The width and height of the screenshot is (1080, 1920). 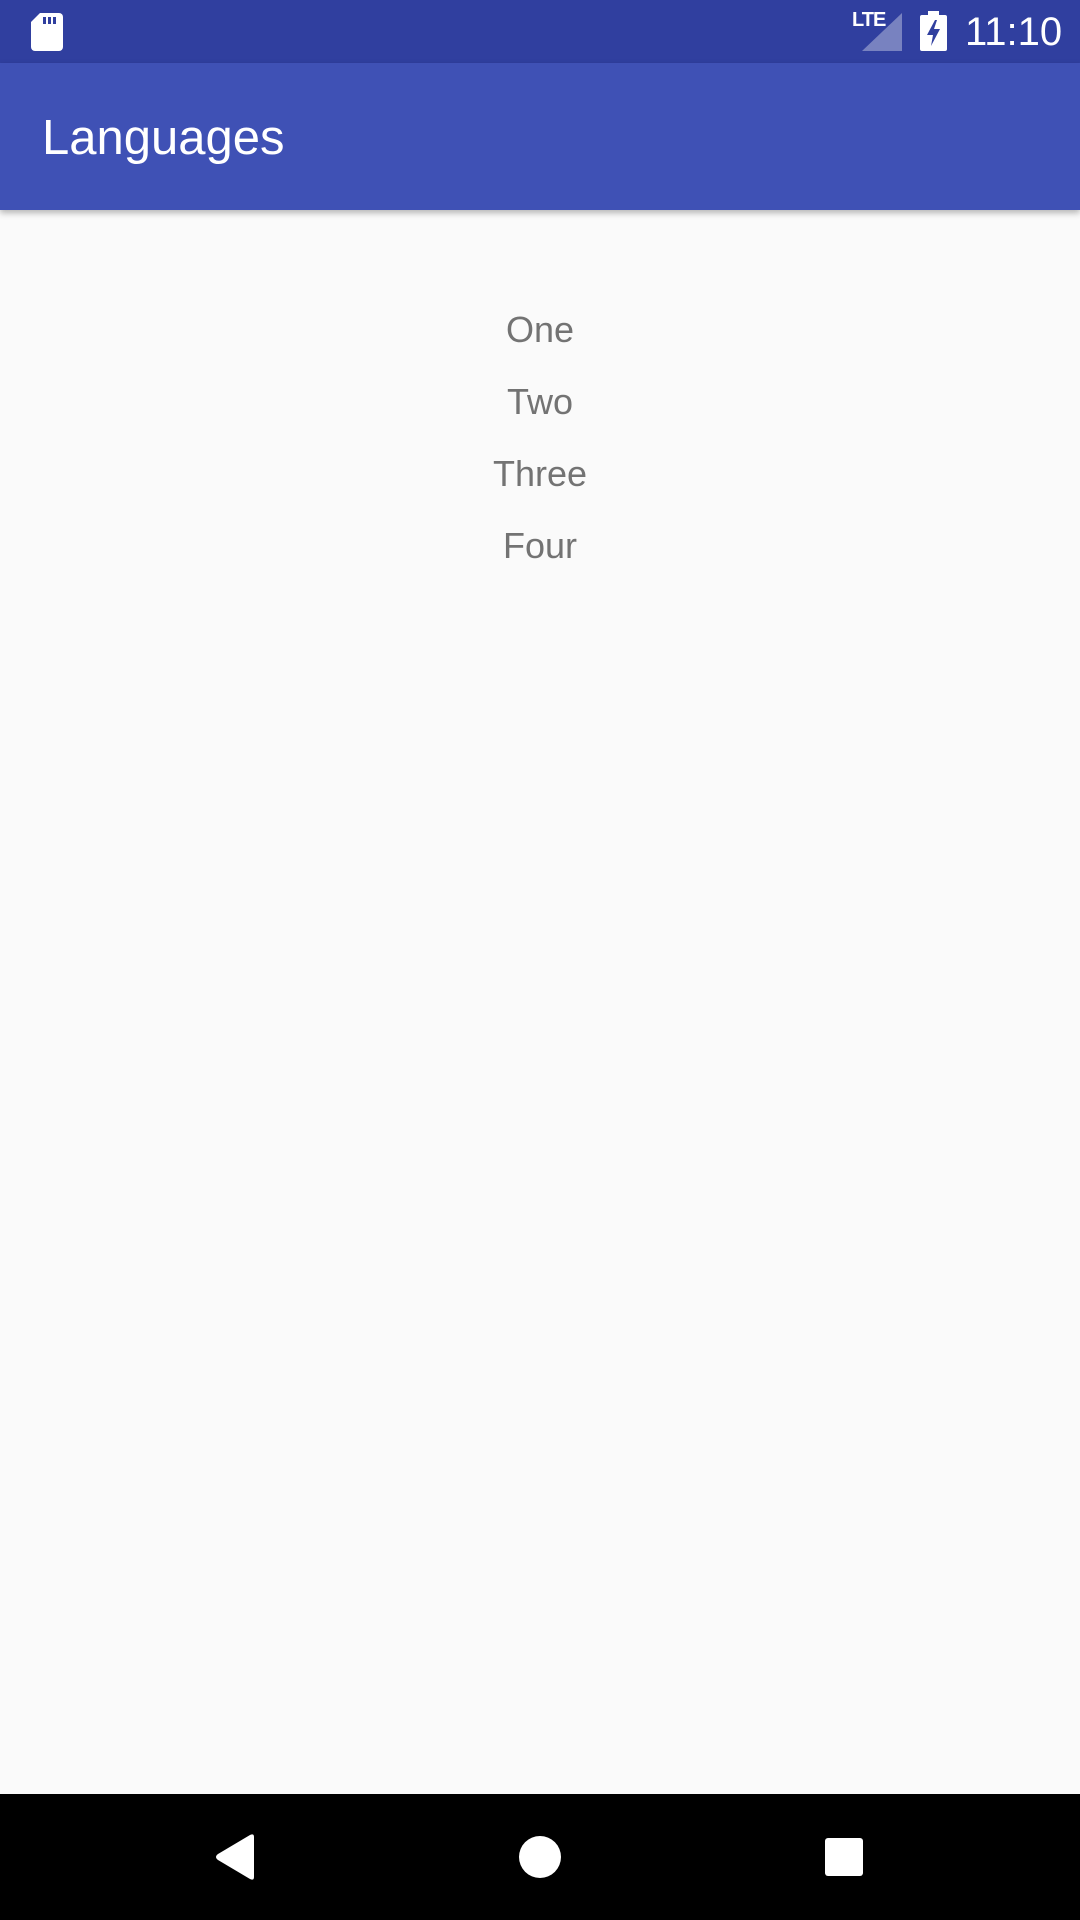 I want to click on status-bar: LTE 11:10, so click(x=540, y=31).